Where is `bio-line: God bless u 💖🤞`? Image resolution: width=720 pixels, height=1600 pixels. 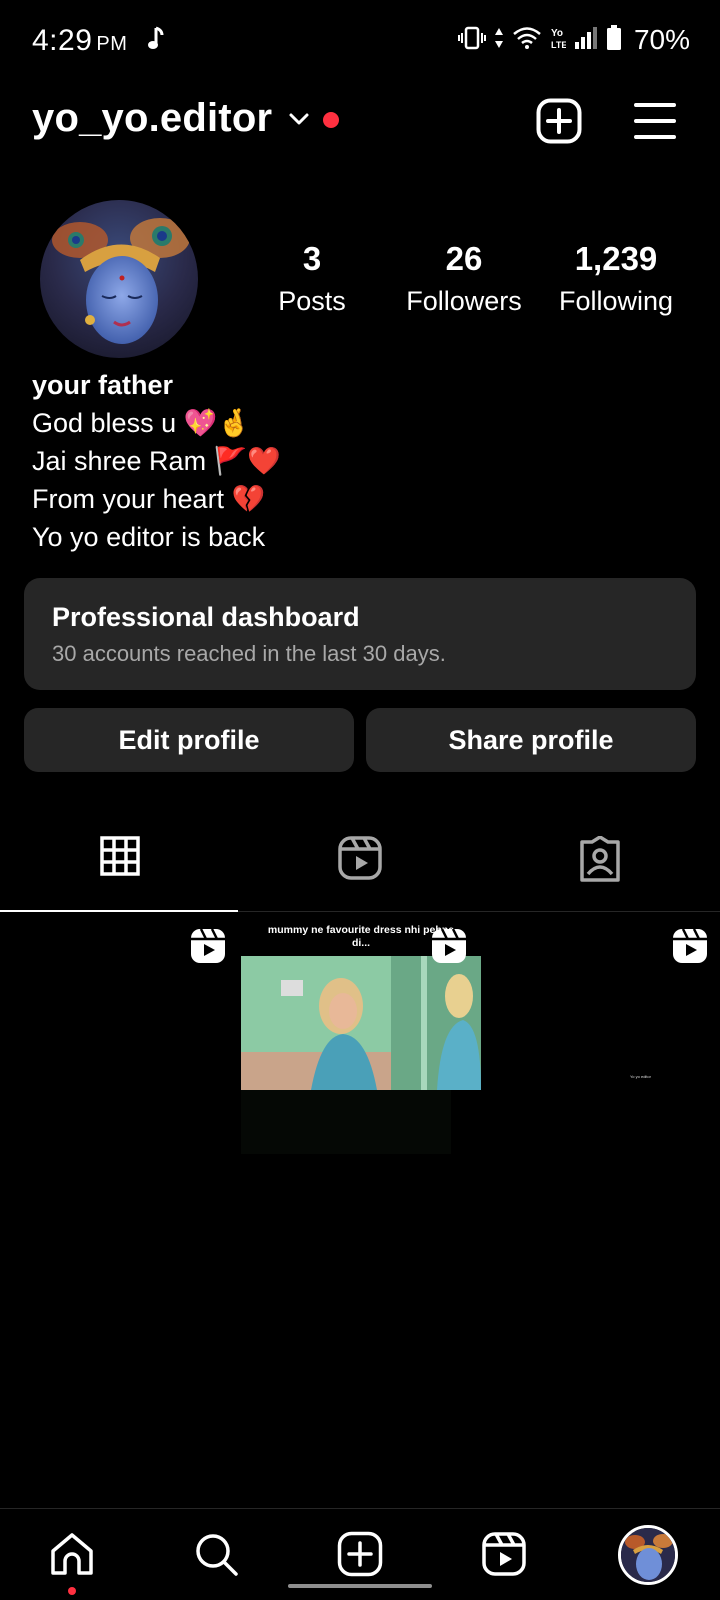
bio-line: God bless u 💖🤞 is located at coordinates (141, 423).